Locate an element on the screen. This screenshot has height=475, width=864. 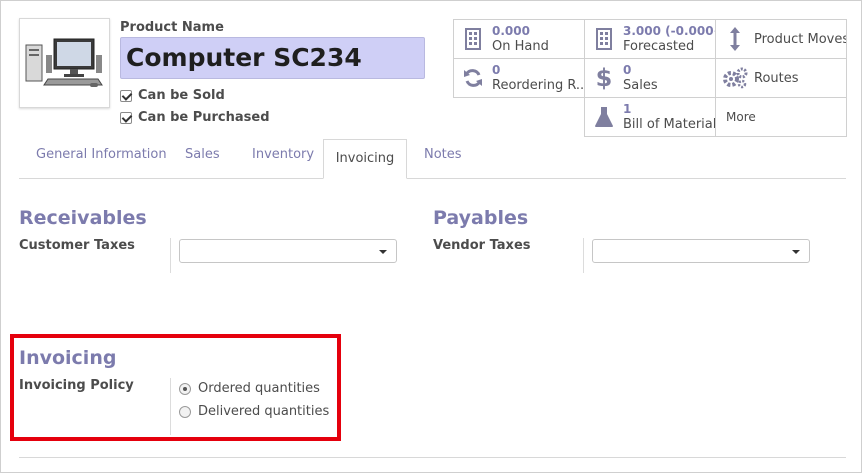
sales-button: $ 0 Sales is located at coordinates (650, 78).